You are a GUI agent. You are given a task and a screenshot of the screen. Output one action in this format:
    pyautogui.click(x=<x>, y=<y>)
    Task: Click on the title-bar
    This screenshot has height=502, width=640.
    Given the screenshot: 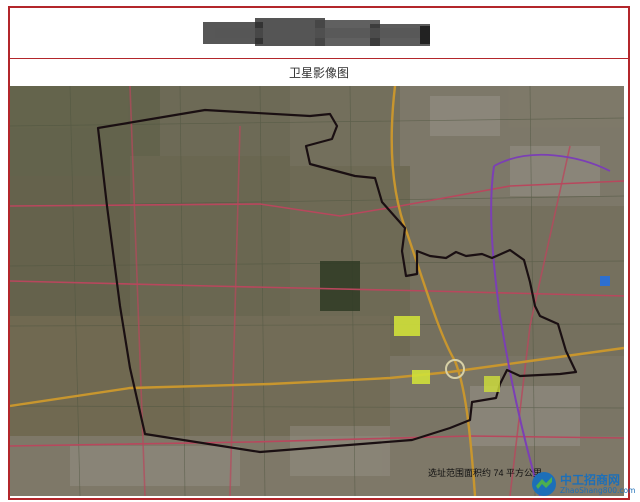 What is the action you would take?
    pyautogui.click(x=319, y=33)
    